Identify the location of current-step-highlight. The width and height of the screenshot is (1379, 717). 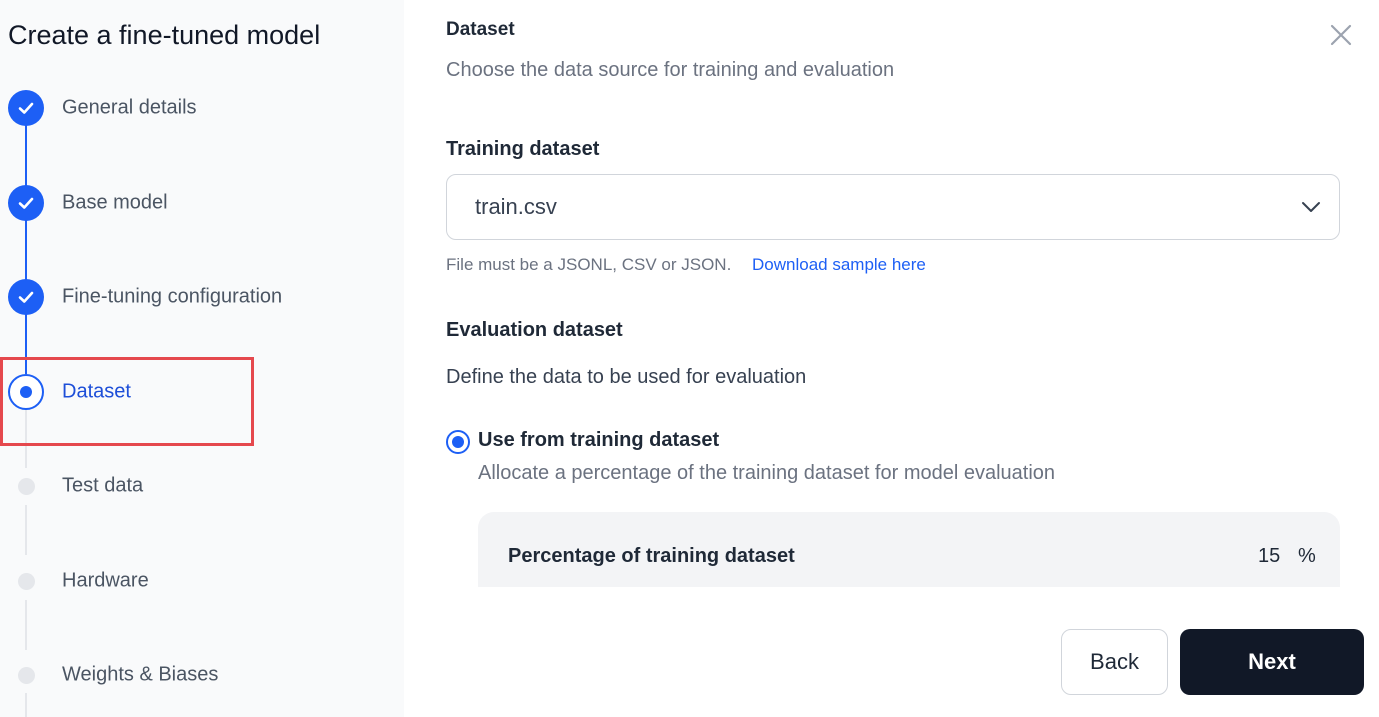
(127, 401).